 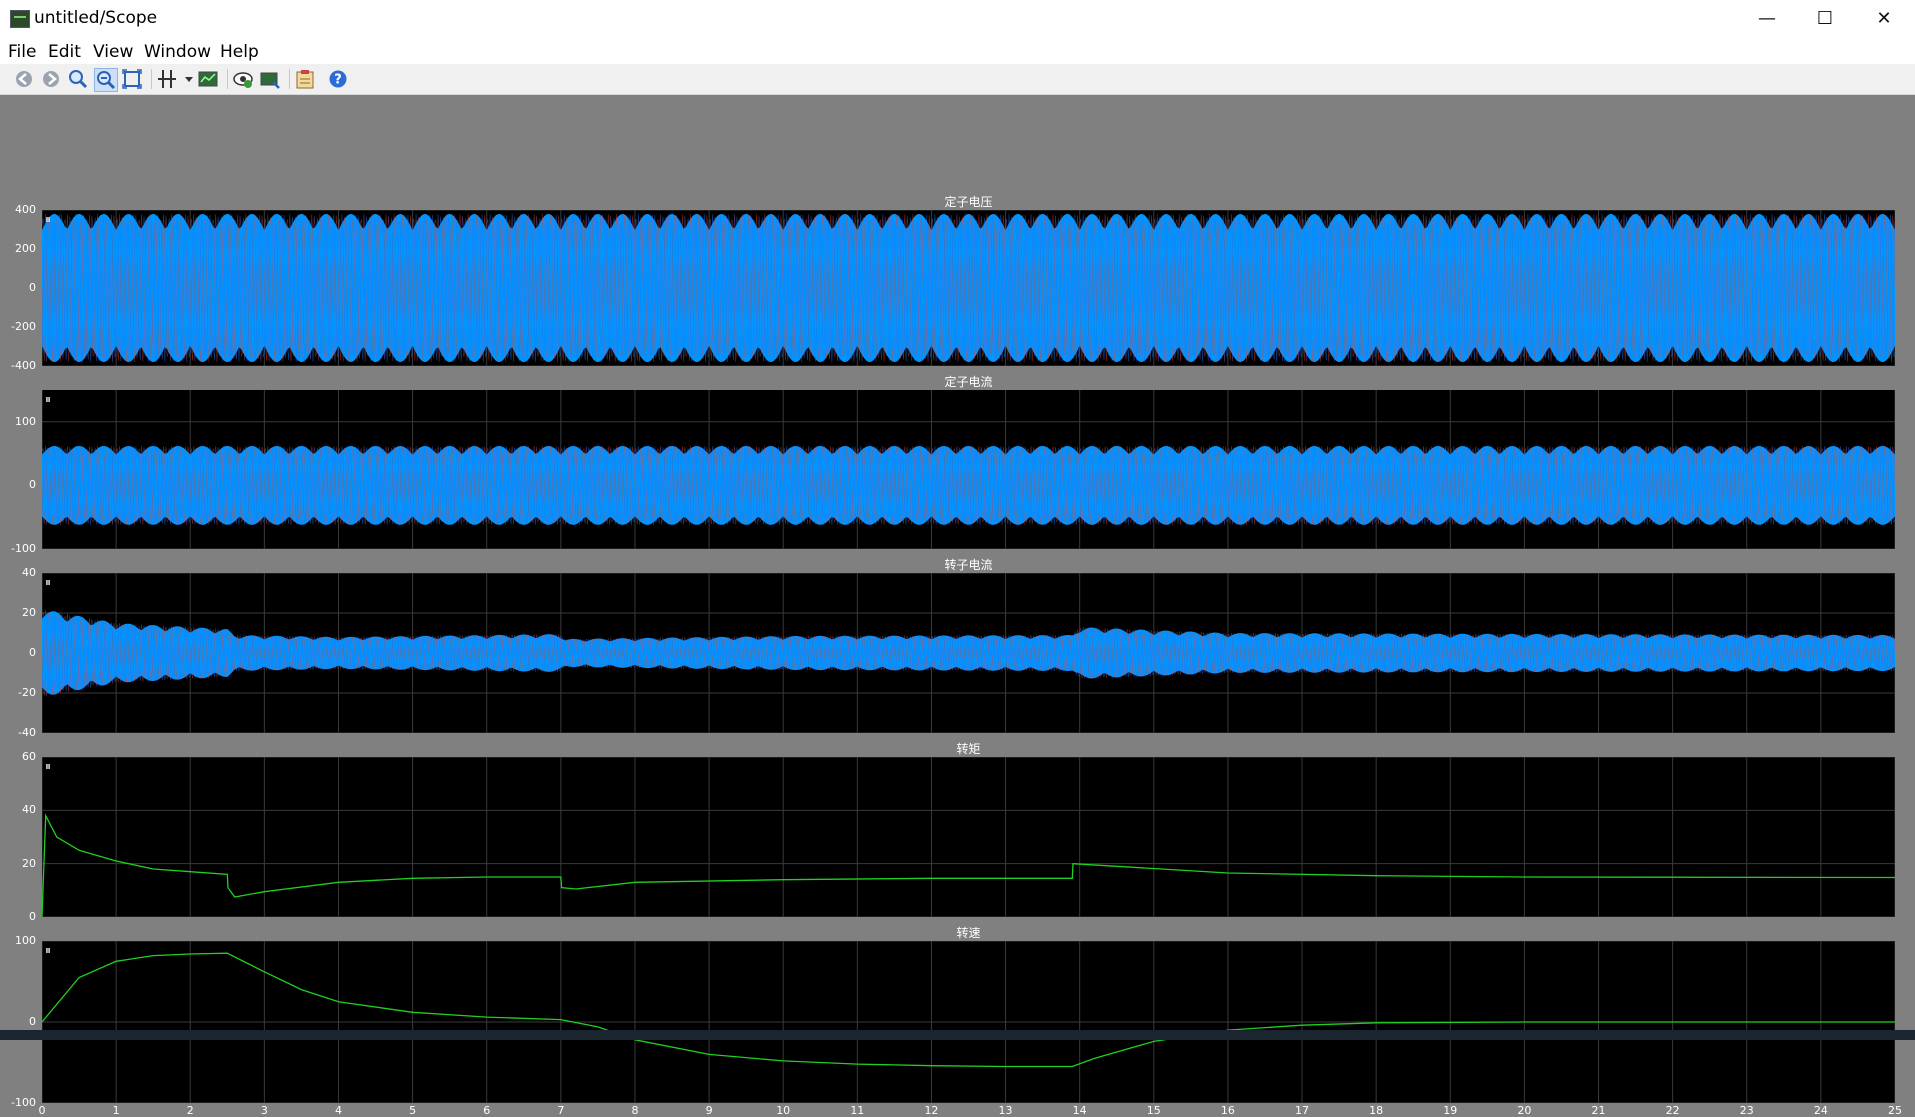 I want to click on x-tick-label: 13, so click(x=1005, y=1110).